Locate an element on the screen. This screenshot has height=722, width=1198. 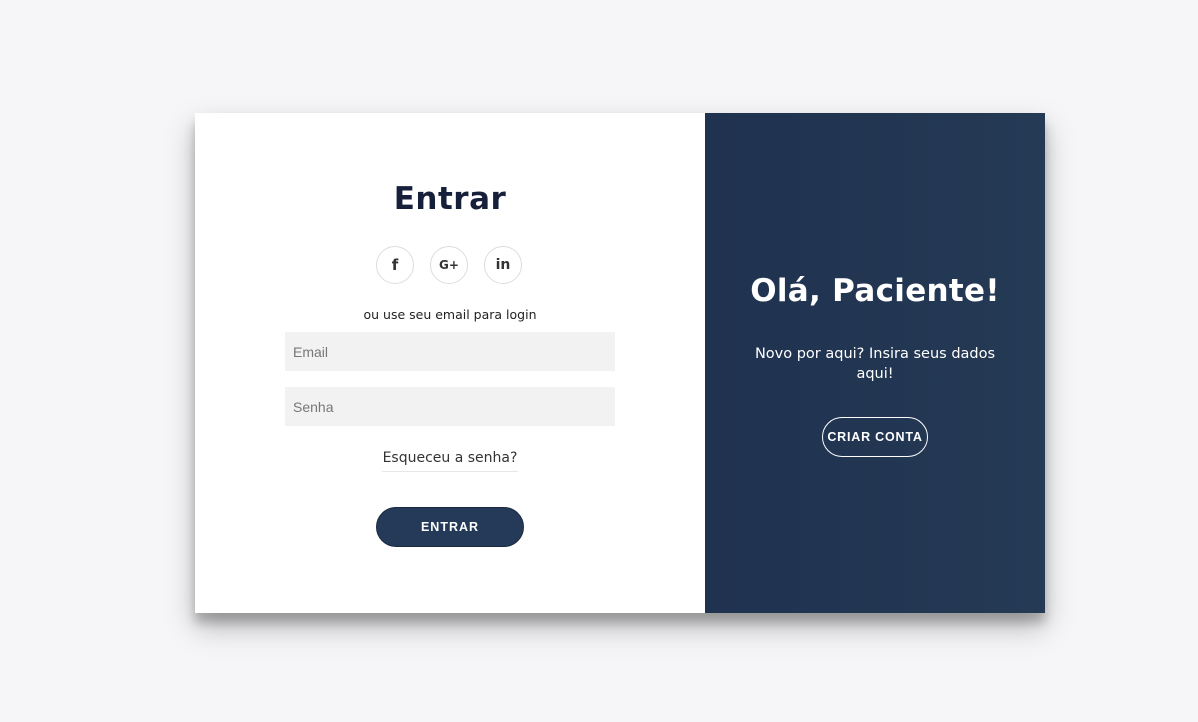
sign-in-title: Entrar is located at coordinates (450, 199).